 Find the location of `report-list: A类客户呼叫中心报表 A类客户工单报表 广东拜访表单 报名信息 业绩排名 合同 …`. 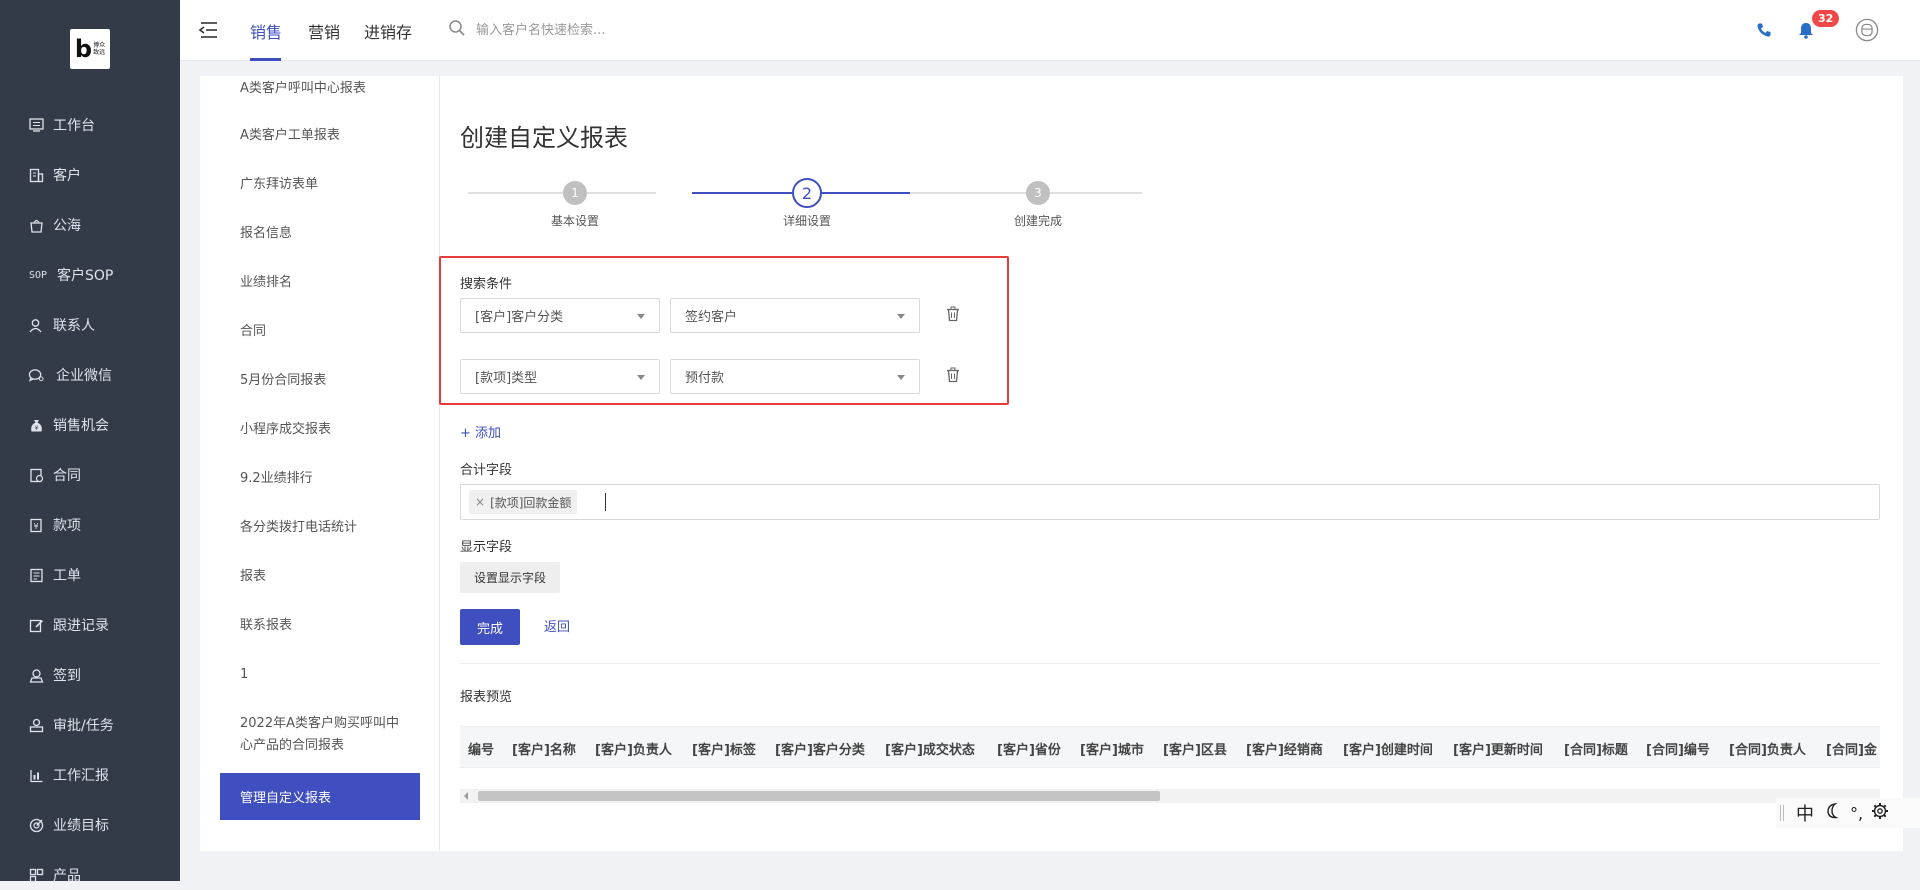

report-list: A类客户呼叫中心报表 A类客户工单报表 广东拜访表单 报名信息 业绩排名 合同 … is located at coordinates (320, 463).